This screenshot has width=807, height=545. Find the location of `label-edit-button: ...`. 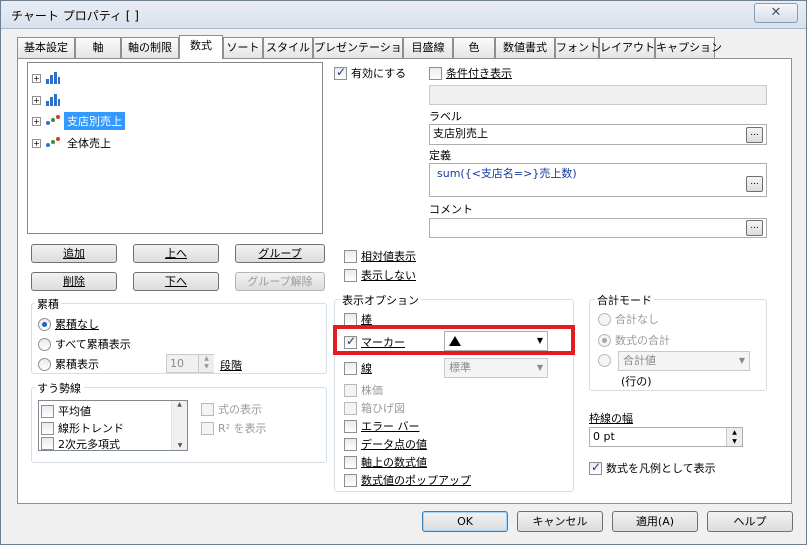

label-edit-button: ... is located at coordinates (754, 135).